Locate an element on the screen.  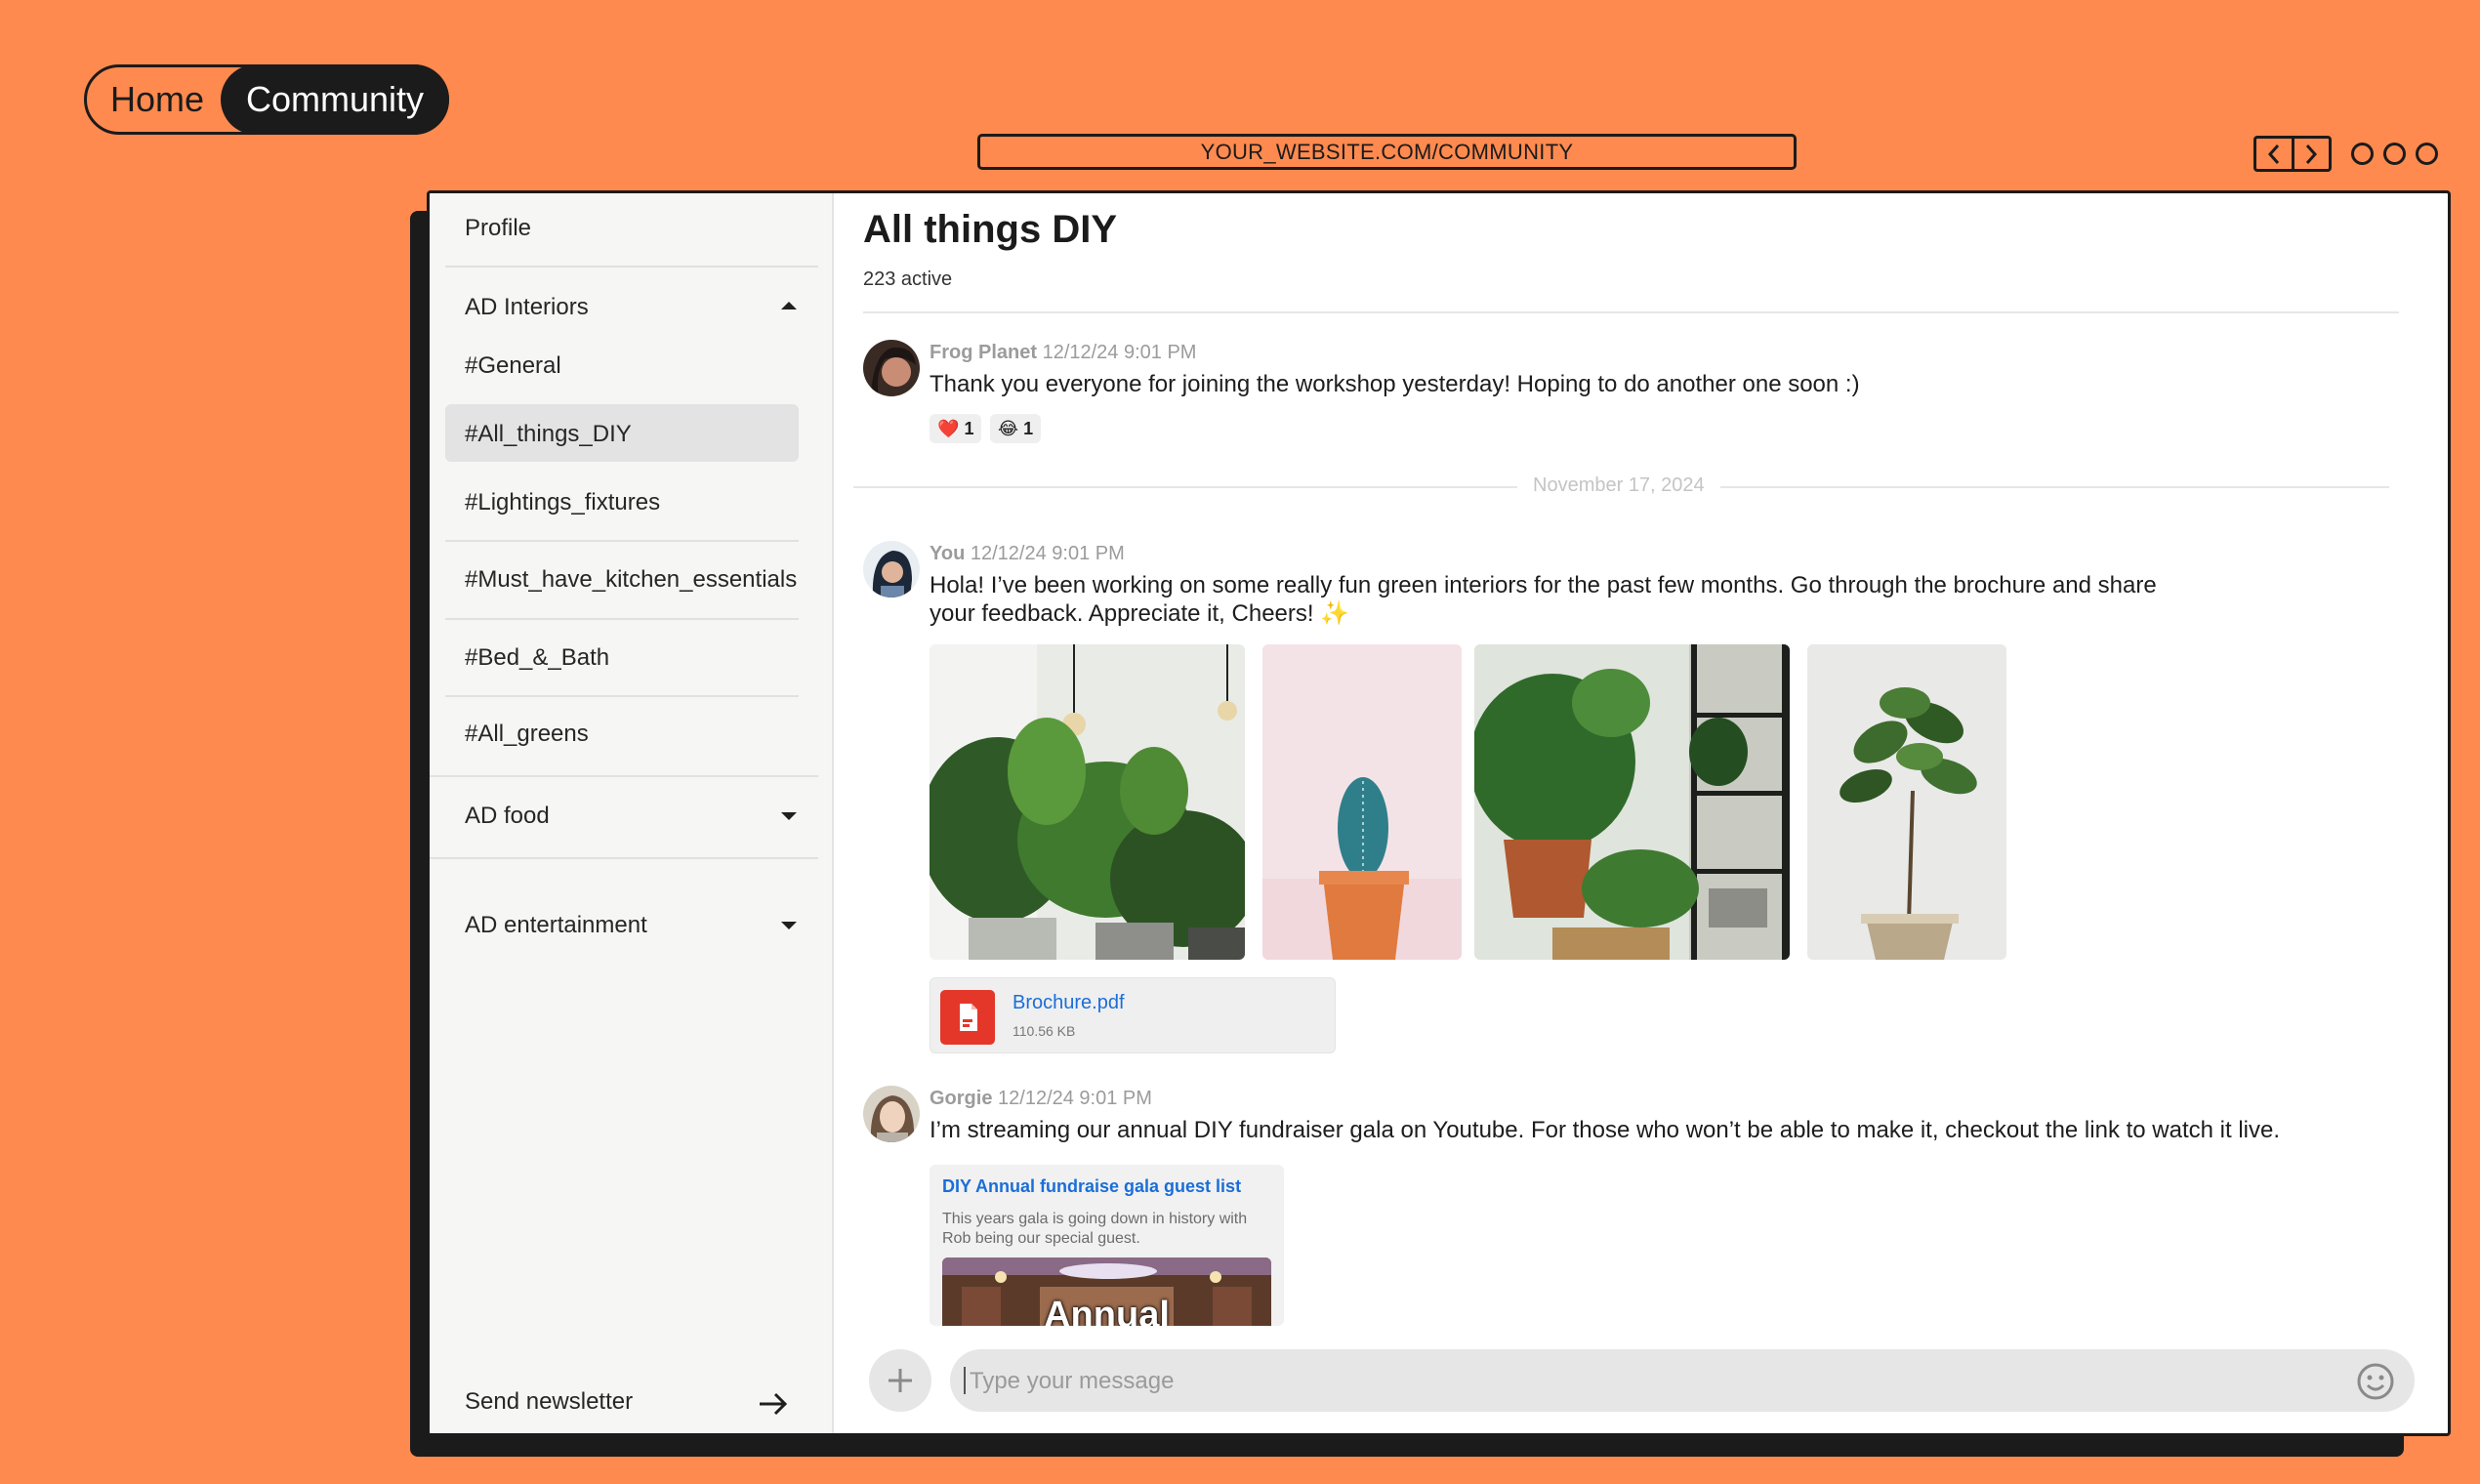
sidebar-group-ad-entertainment: AD entertainment is located at coordinates (556, 926).